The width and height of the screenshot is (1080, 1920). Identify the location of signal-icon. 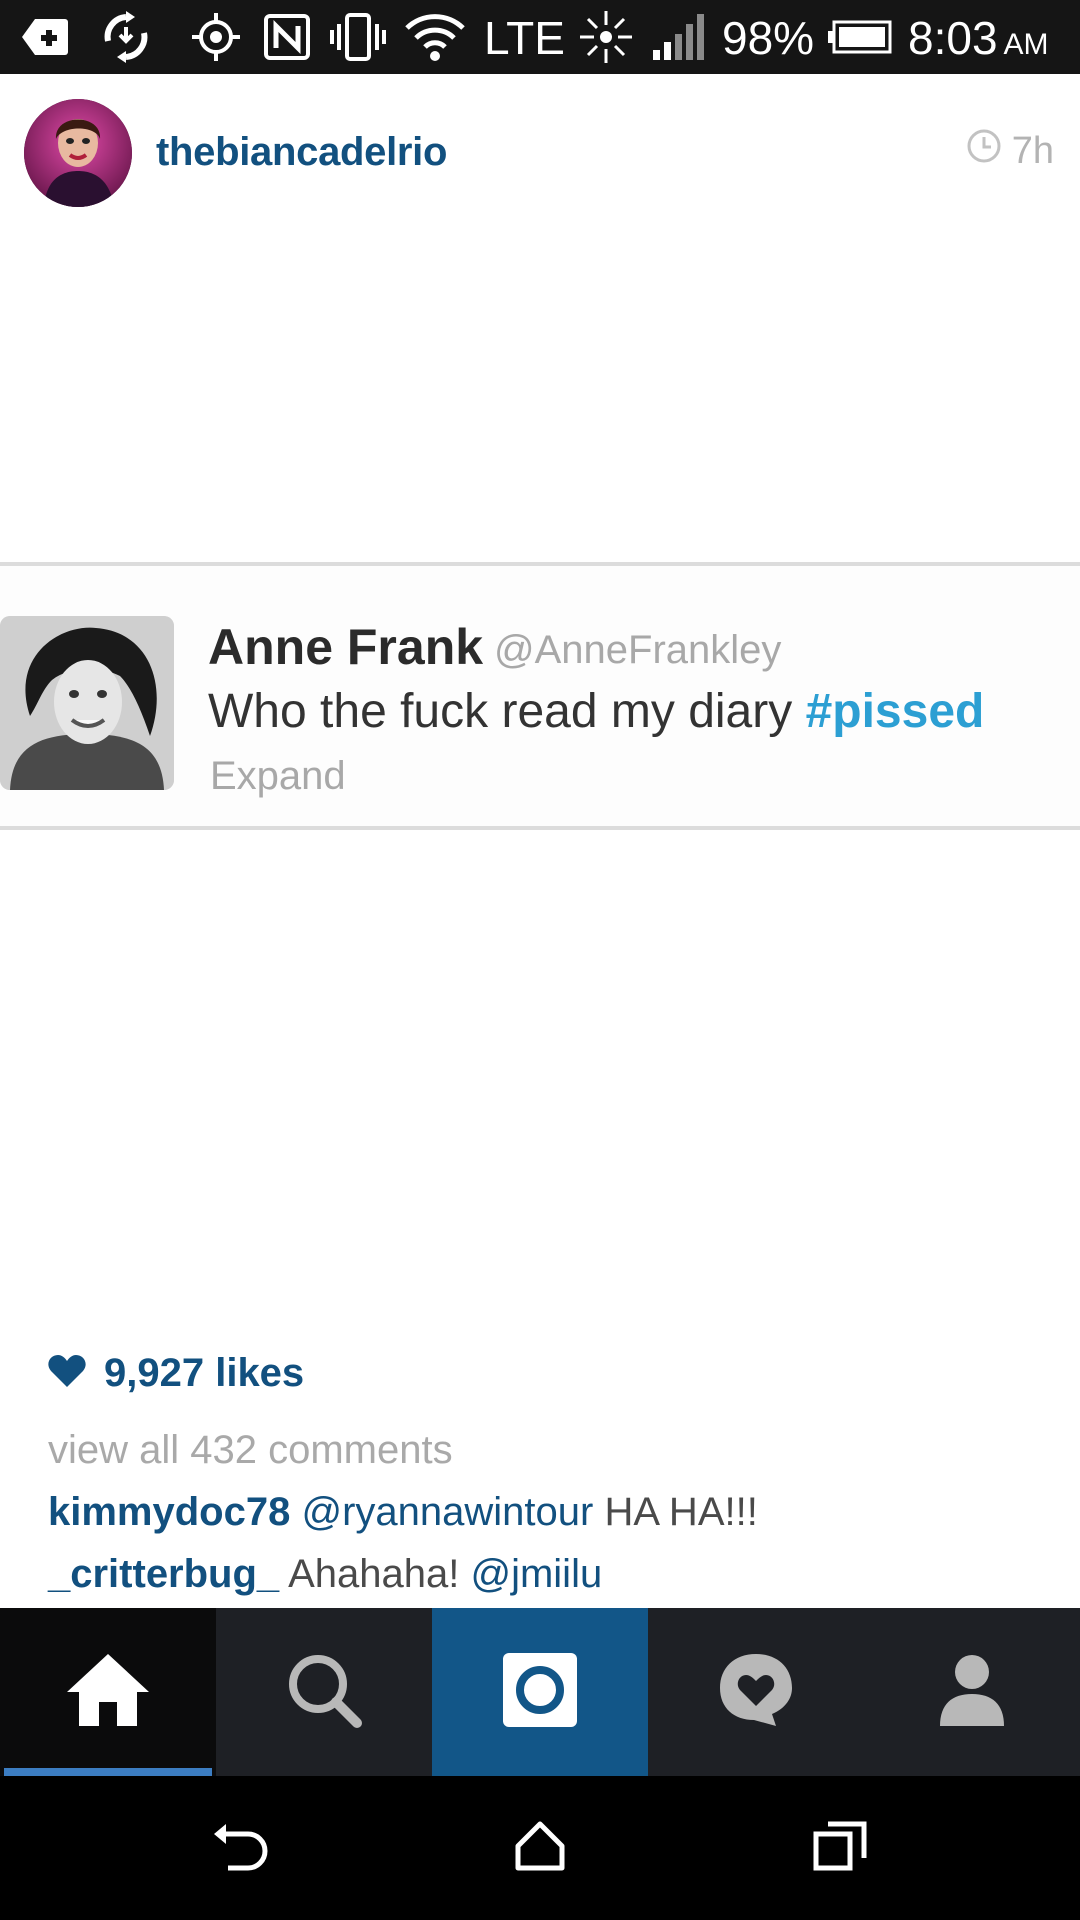
(679, 37).